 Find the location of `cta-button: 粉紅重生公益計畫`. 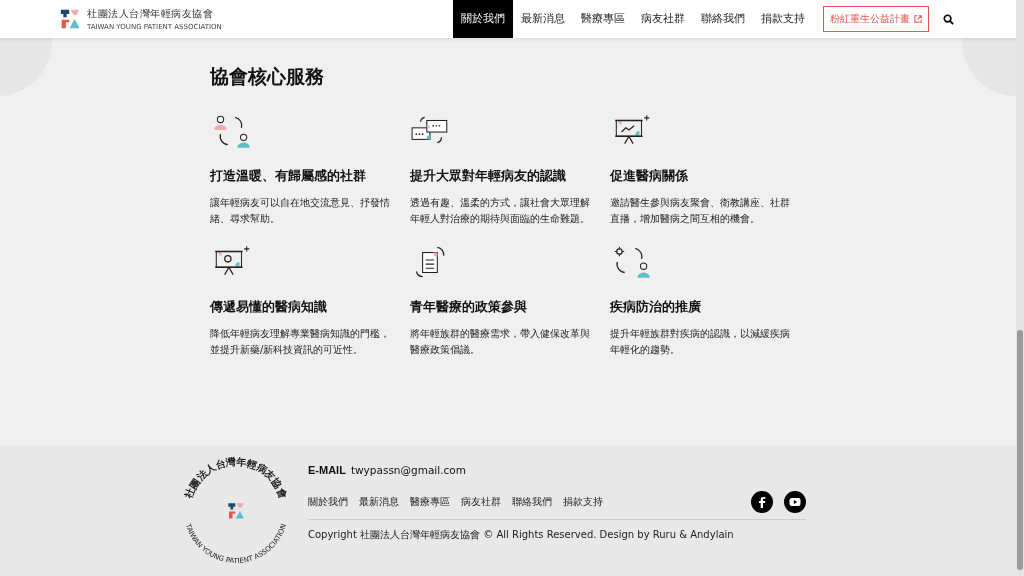

cta-button: 粉紅重生公益計畫 is located at coordinates (876, 19).